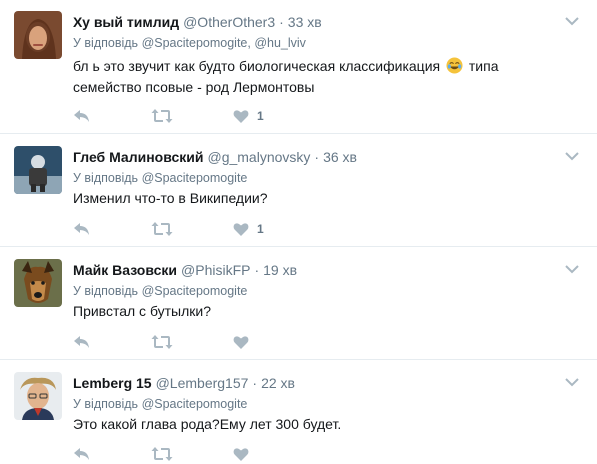 Image resolution: width=597 pixels, height=464 pixels. Describe the element at coordinates (207, 424) in the screenshot. I see `tweet-text-line: Это какой глава рода?Ему лет 300 будет.` at that location.